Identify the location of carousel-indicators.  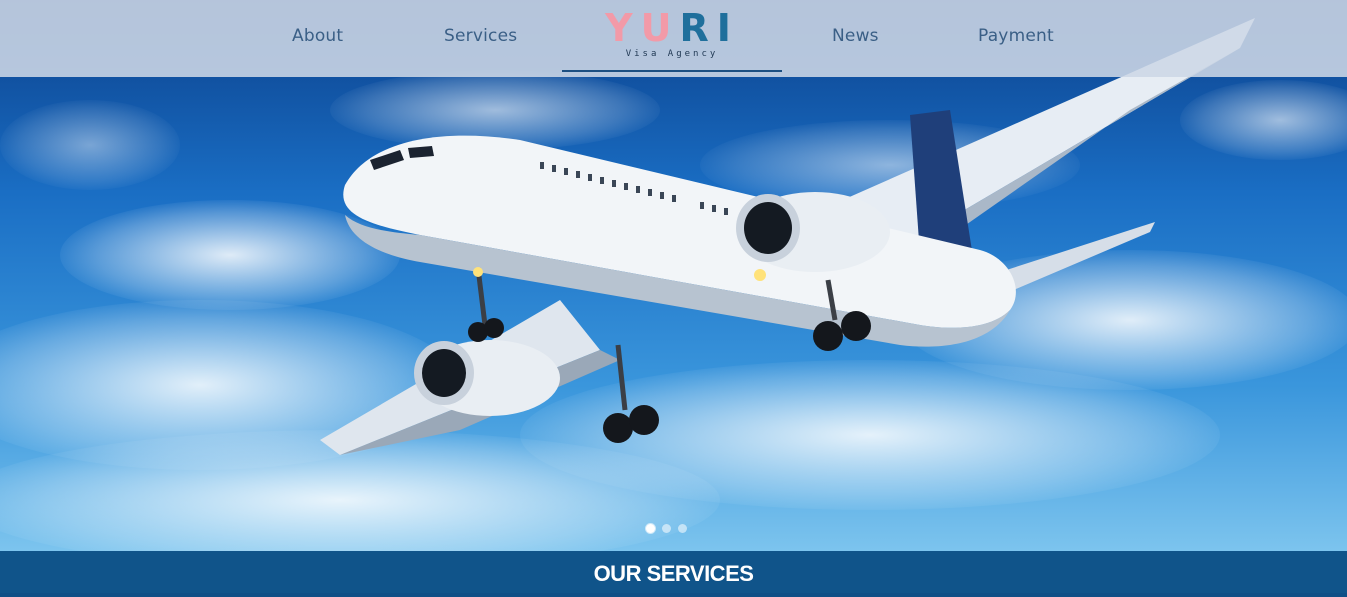
(666, 528).